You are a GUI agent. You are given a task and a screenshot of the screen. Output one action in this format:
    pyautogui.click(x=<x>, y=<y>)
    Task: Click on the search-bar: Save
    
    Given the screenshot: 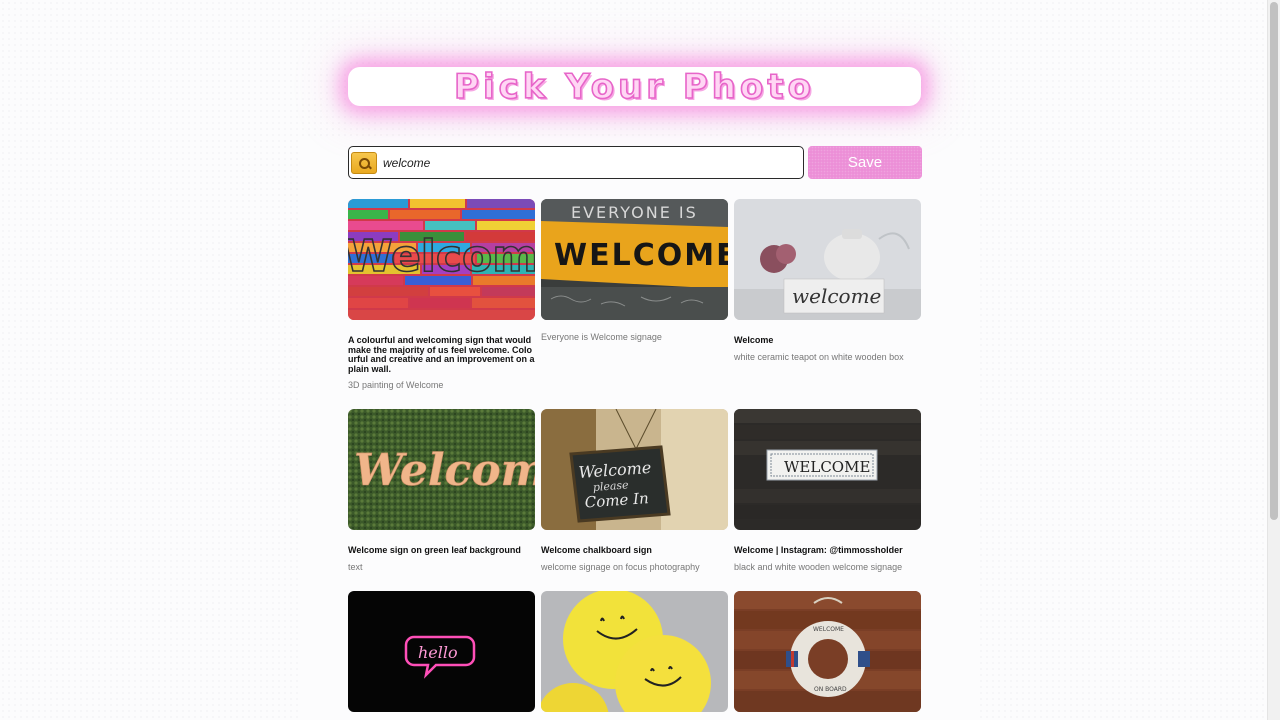 What is the action you would take?
    pyautogui.click(x=635, y=162)
    